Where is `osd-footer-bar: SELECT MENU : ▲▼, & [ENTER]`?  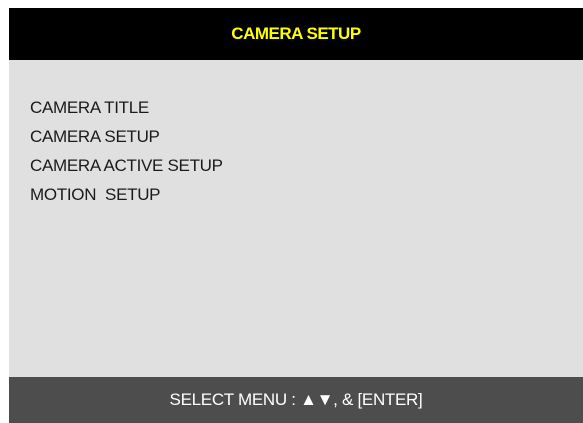
osd-footer-bar: SELECT MENU : ▲▼, & [ENTER] is located at coordinates (296, 400).